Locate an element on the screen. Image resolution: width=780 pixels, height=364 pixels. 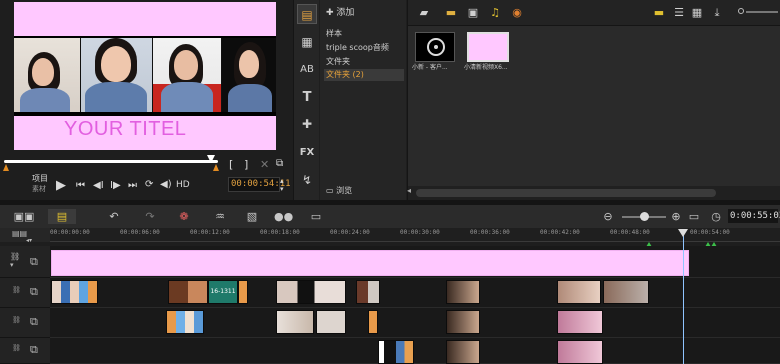
title-icon: T is located at coordinates (307, 98).